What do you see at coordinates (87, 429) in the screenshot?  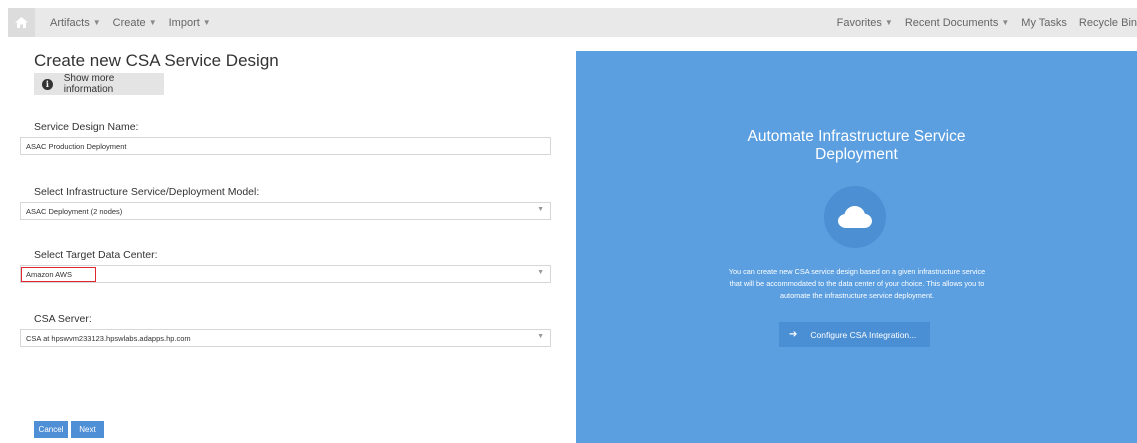 I see `next-button: Next` at bounding box center [87, 429].